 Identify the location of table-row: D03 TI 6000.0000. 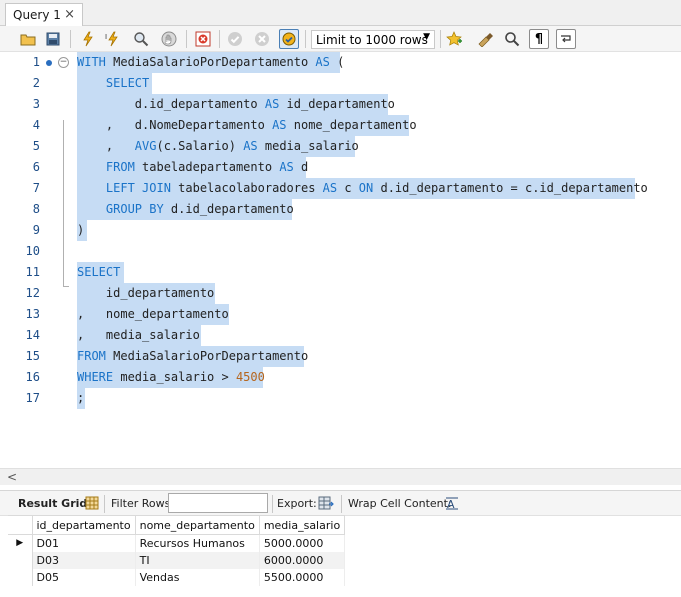
(177, 560).